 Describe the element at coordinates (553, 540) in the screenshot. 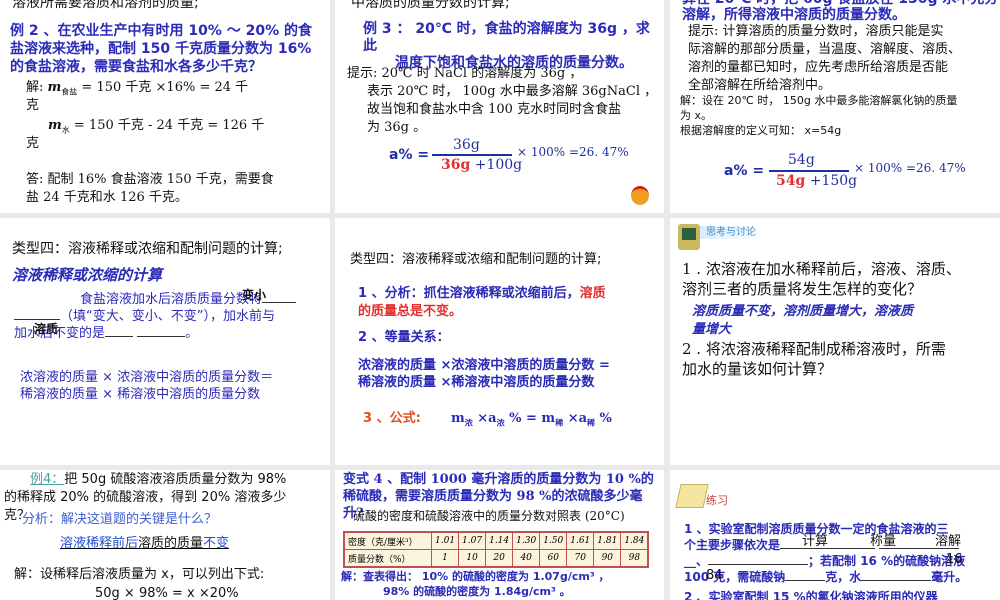

I see `table-cell: 1.50` at that location.